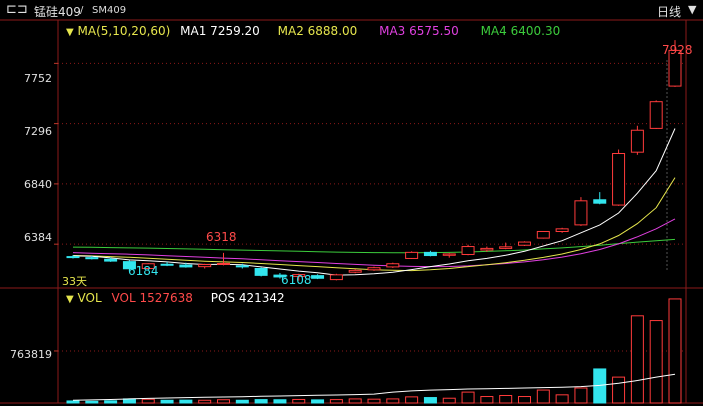 The width and height of the screenshot is (703, 406). I want to click on ma4-line, so click(374, 246).